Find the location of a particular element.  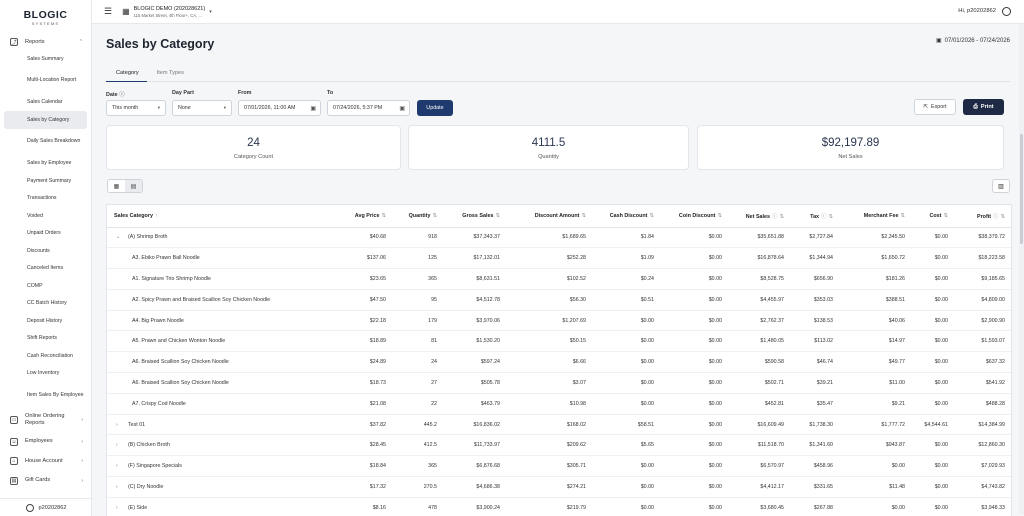

nav-group-house-account: ⌂ House Account › is located at coordinates (45, 462).